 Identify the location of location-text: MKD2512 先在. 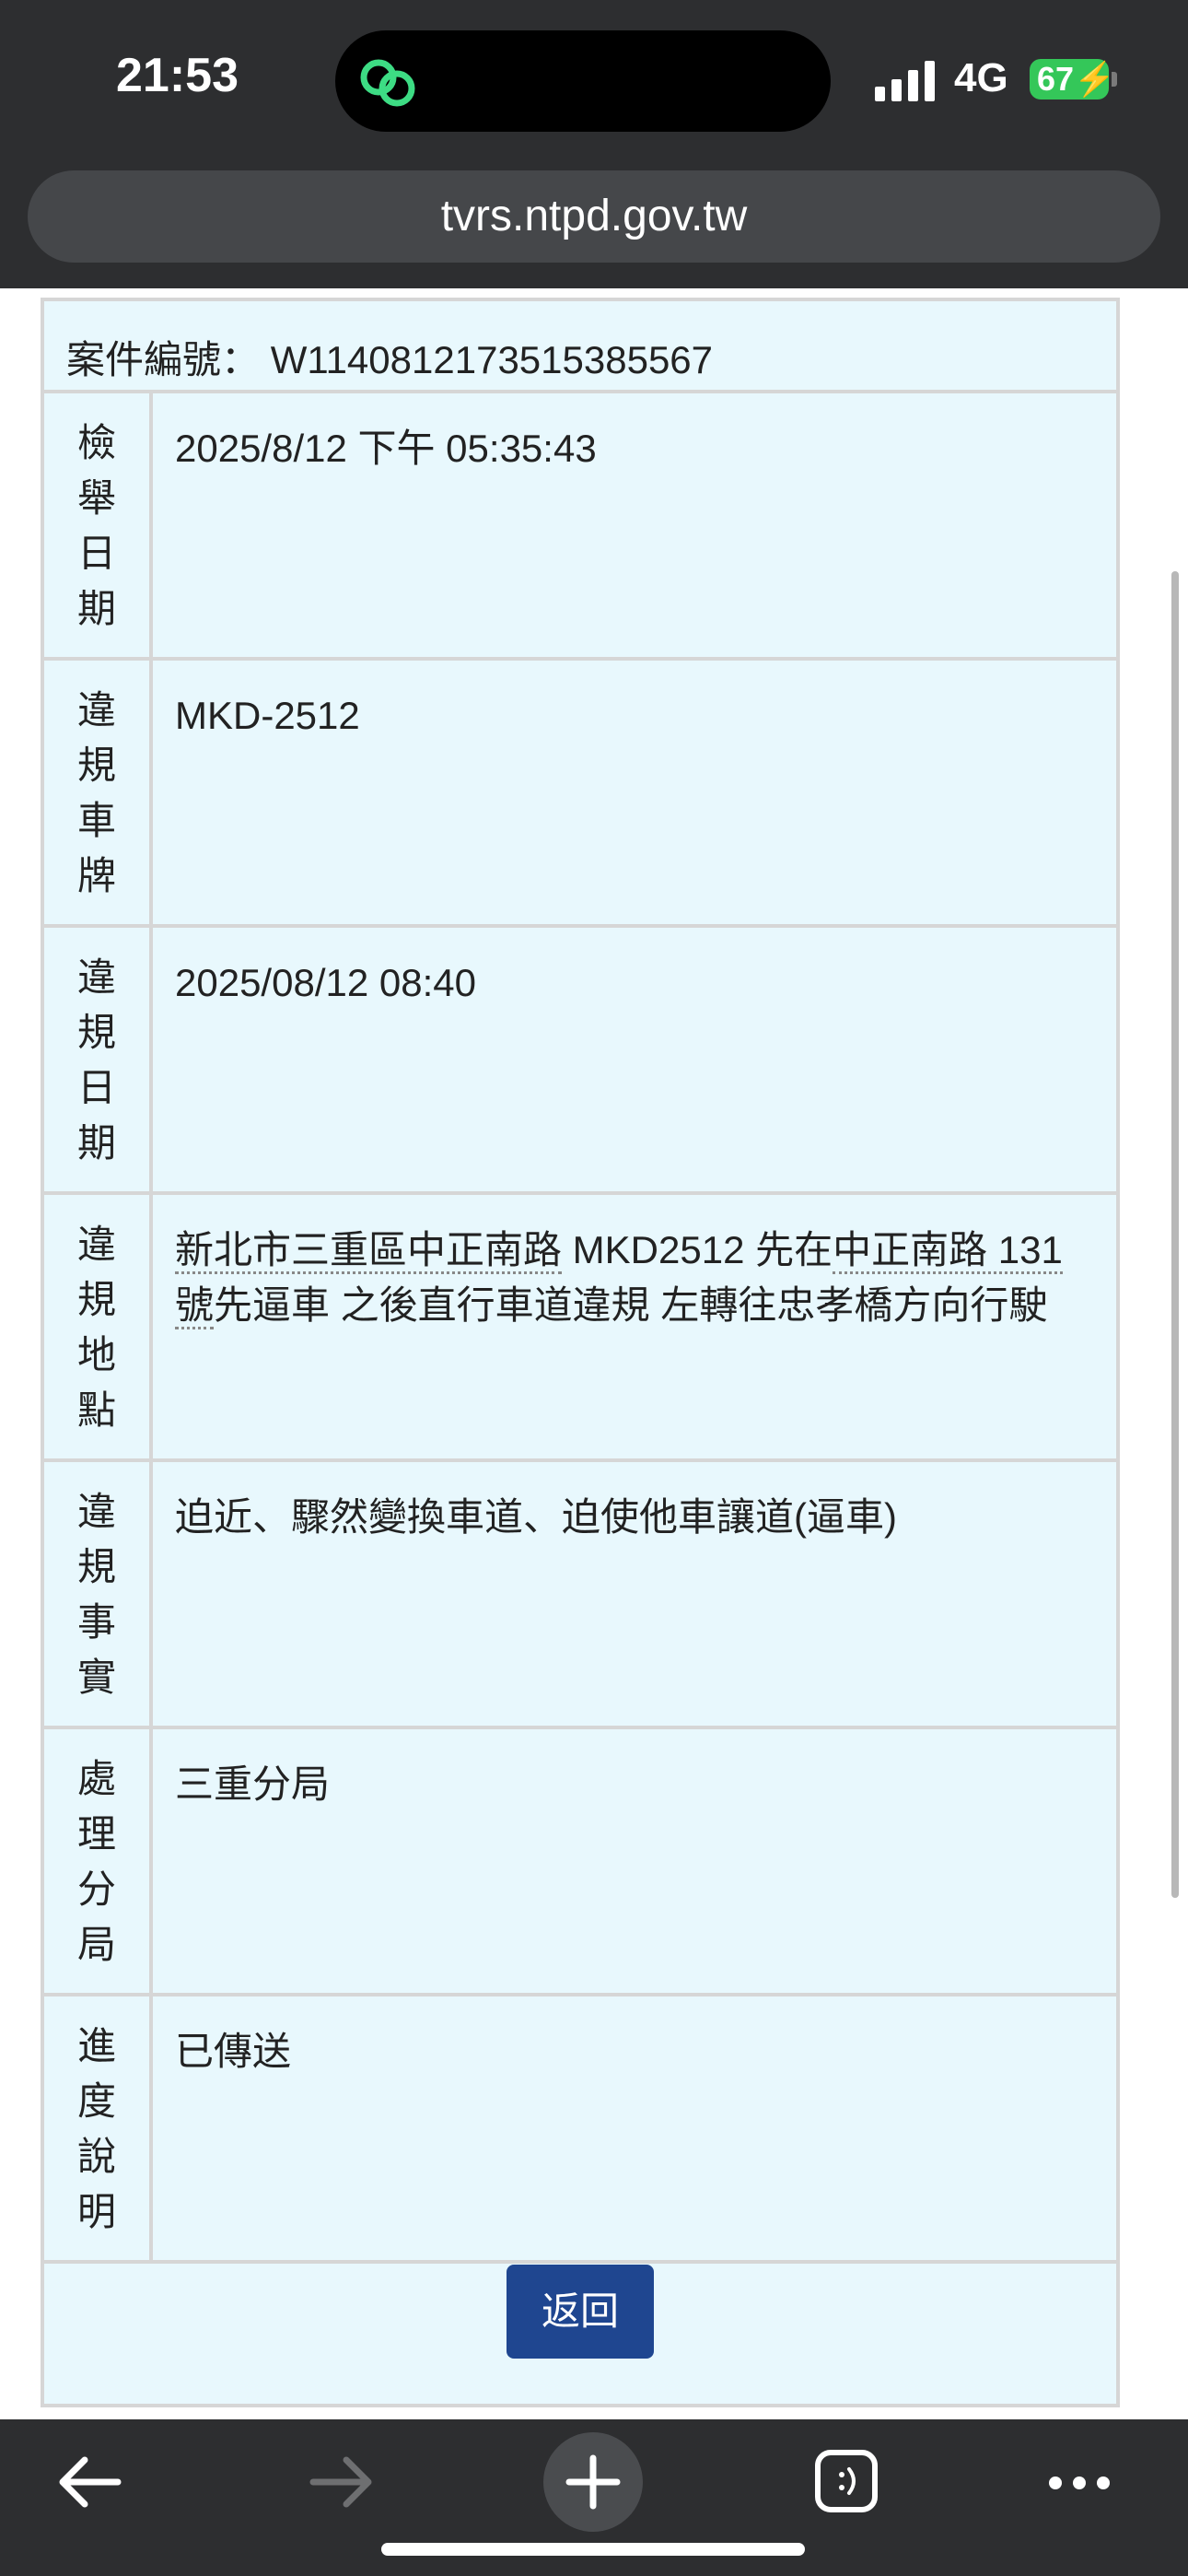
(697, 1249).